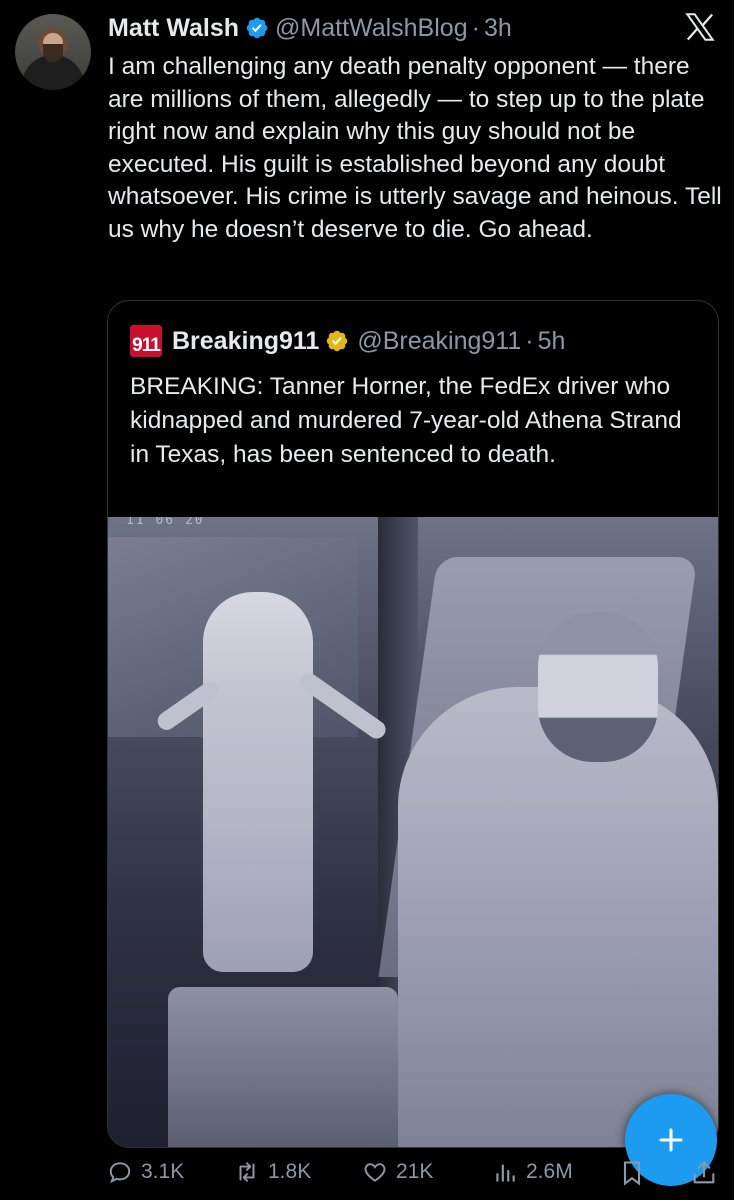 The width and height of the screenshot is (734, 1200). Describe the element at coordinates (245, 341) in the screenshot. I see `quoted-author-name: Breaking911` at that location.